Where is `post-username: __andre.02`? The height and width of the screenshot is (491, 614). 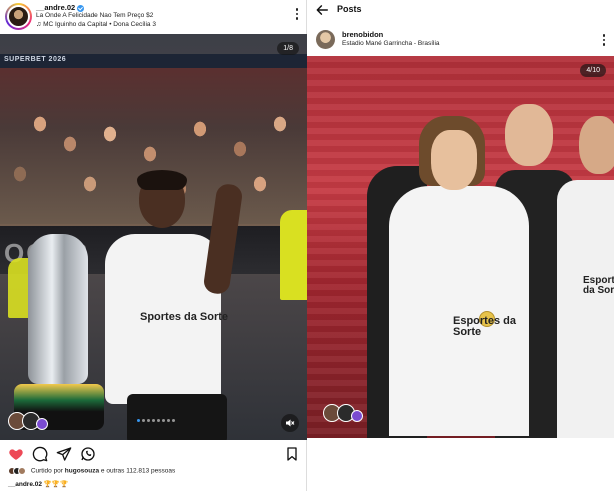 post-username: __andre.02 is located at coordinates (60, 7).